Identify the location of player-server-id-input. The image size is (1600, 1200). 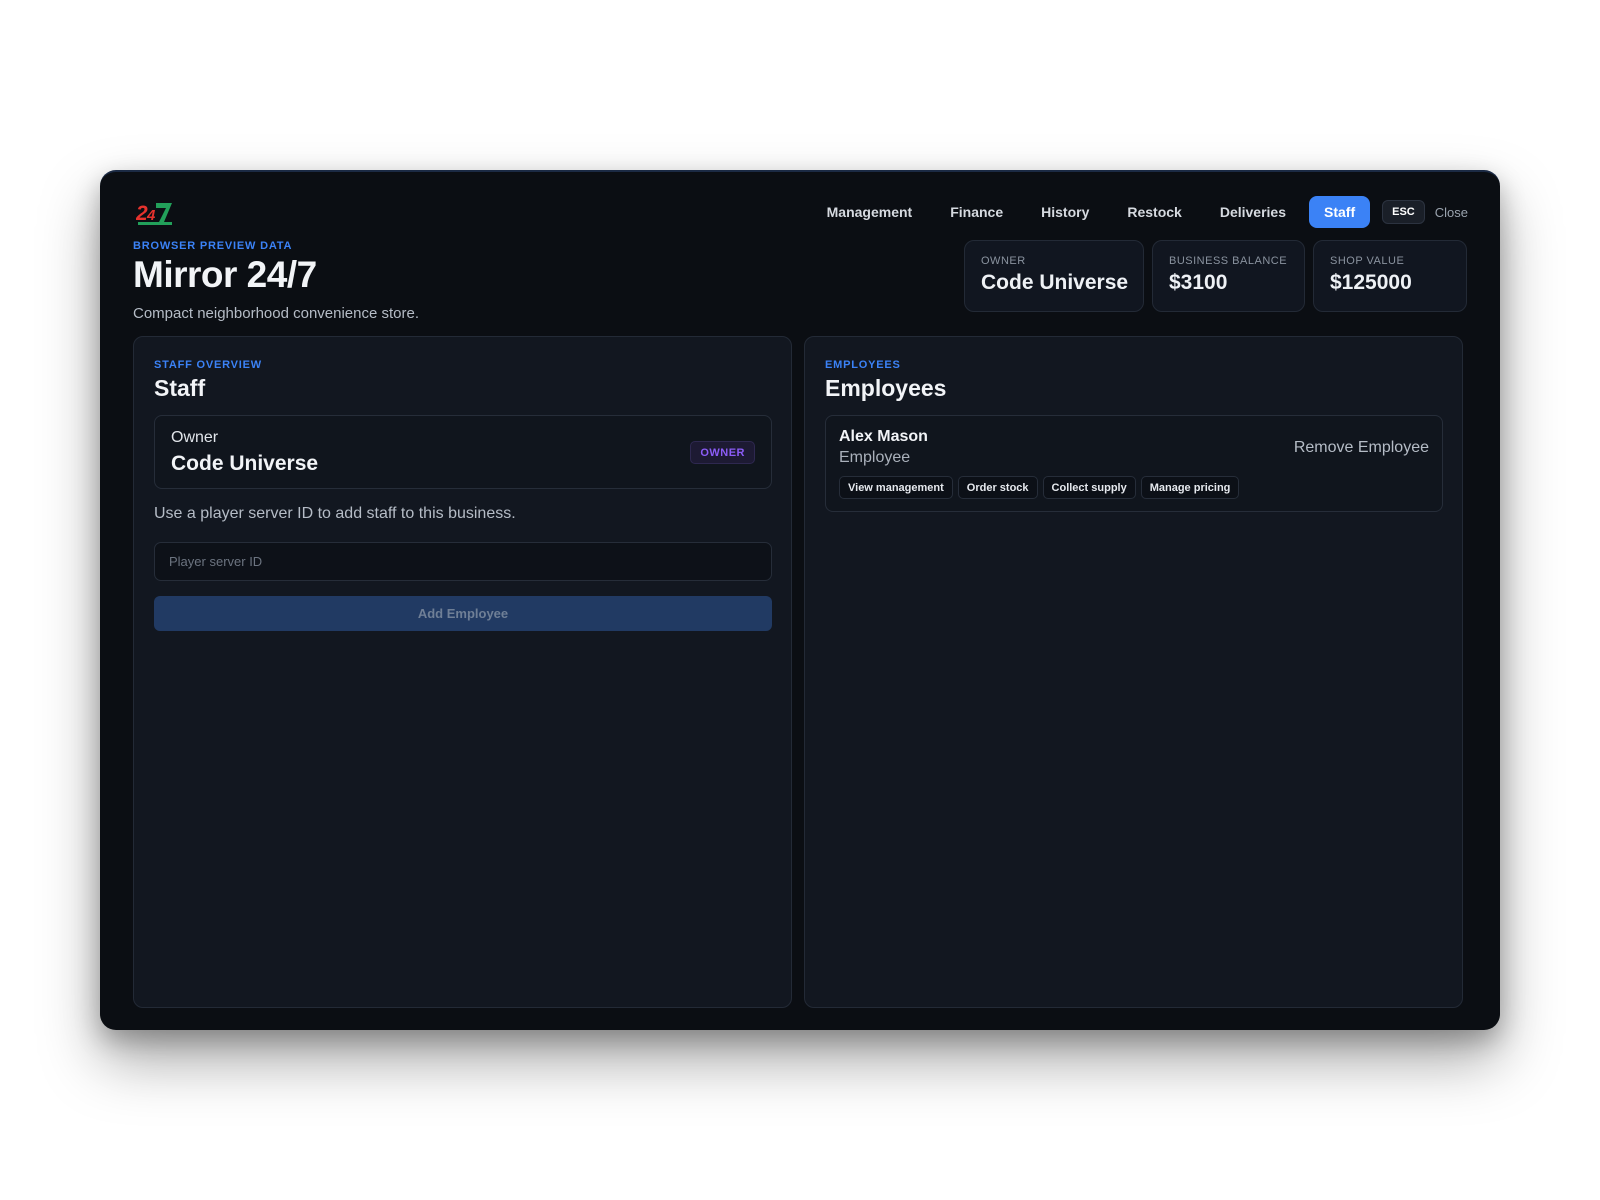
(463, 561).